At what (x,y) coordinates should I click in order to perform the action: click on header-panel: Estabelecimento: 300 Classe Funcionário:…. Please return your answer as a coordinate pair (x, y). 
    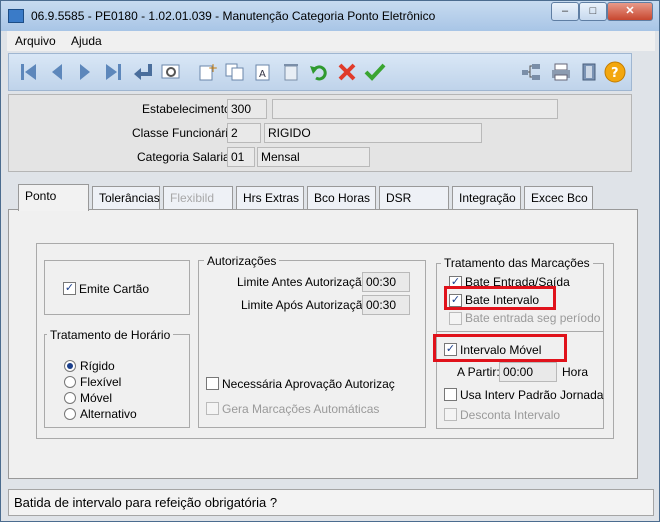
    Looking at the image, I should click on (320, 133).